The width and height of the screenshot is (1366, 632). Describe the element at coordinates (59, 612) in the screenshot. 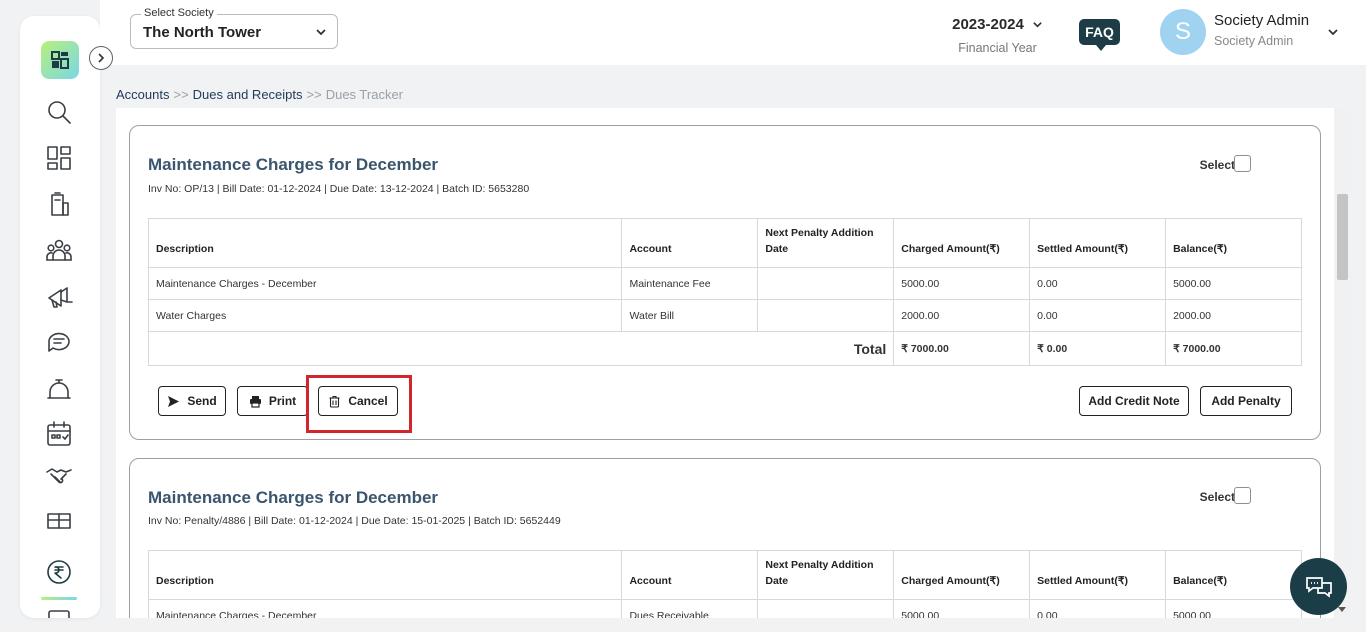

I see `more-icon` at that location.